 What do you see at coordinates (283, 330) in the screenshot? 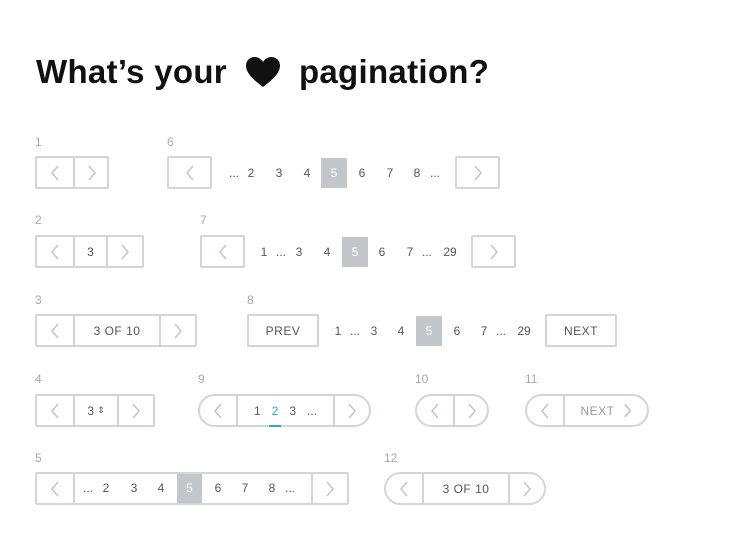
I see `prev-button: PREV` at bounding box center [283, 330].